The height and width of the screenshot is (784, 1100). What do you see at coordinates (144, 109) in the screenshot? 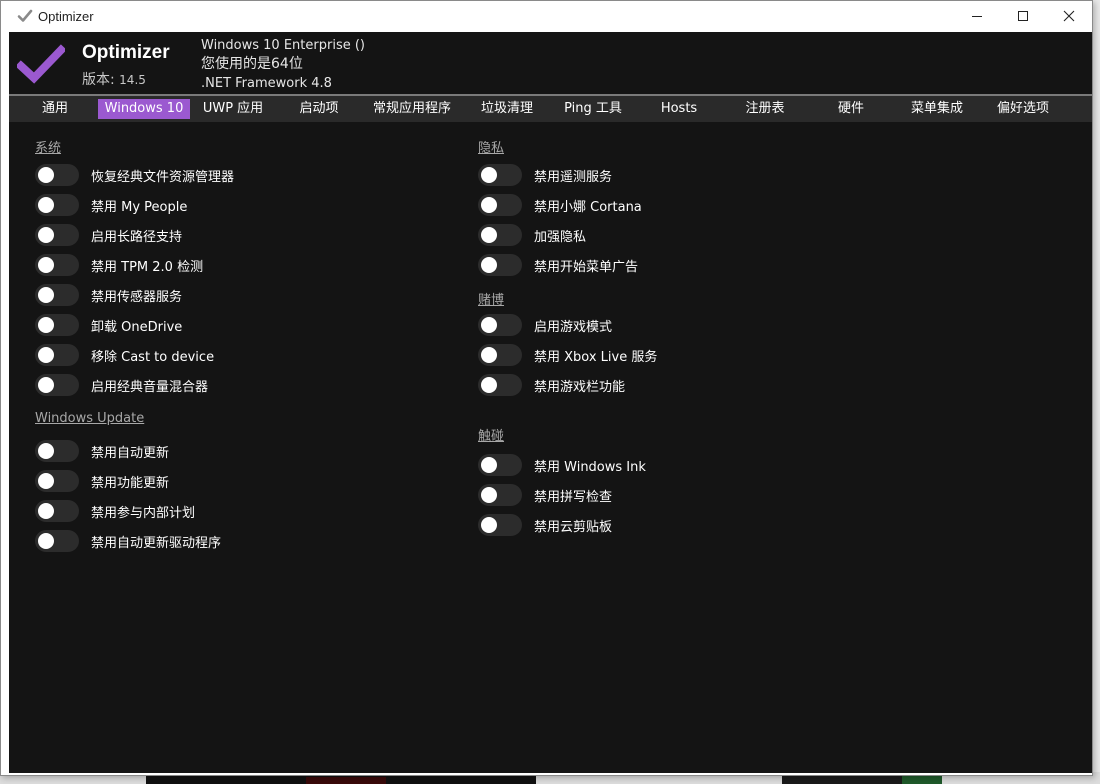
I see `tab-windows-10: Windows 10` at bounding box center [144, 109].